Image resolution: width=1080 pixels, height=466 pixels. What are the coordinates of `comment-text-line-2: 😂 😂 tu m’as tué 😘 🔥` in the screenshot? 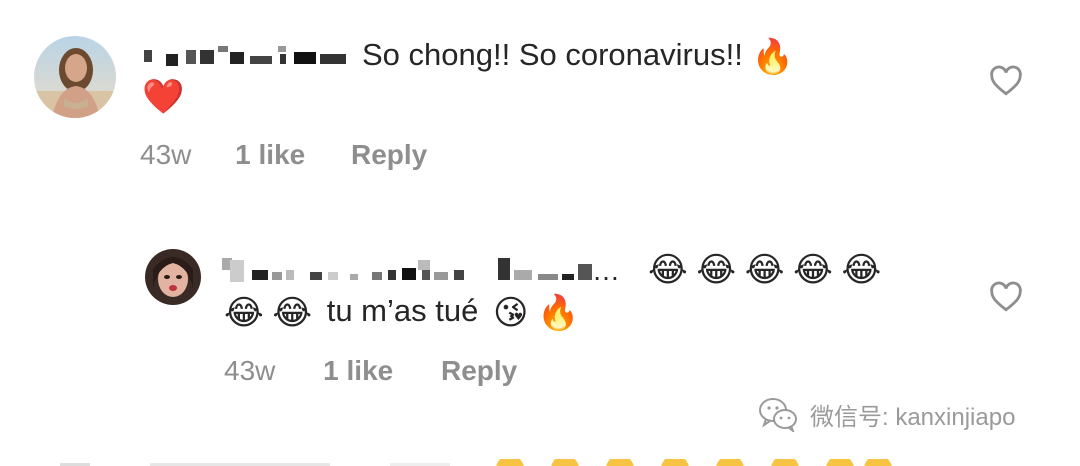 It's located at (401, 312).